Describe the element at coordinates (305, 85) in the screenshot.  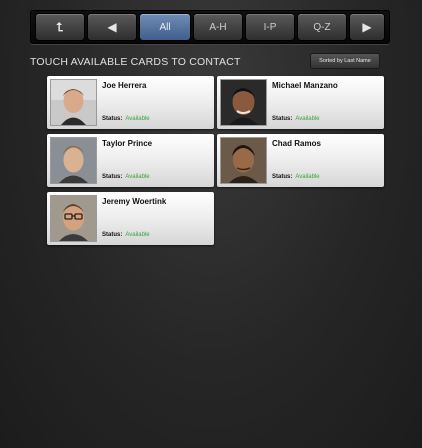
I see `contact-name: Michael Manzano` at that location.